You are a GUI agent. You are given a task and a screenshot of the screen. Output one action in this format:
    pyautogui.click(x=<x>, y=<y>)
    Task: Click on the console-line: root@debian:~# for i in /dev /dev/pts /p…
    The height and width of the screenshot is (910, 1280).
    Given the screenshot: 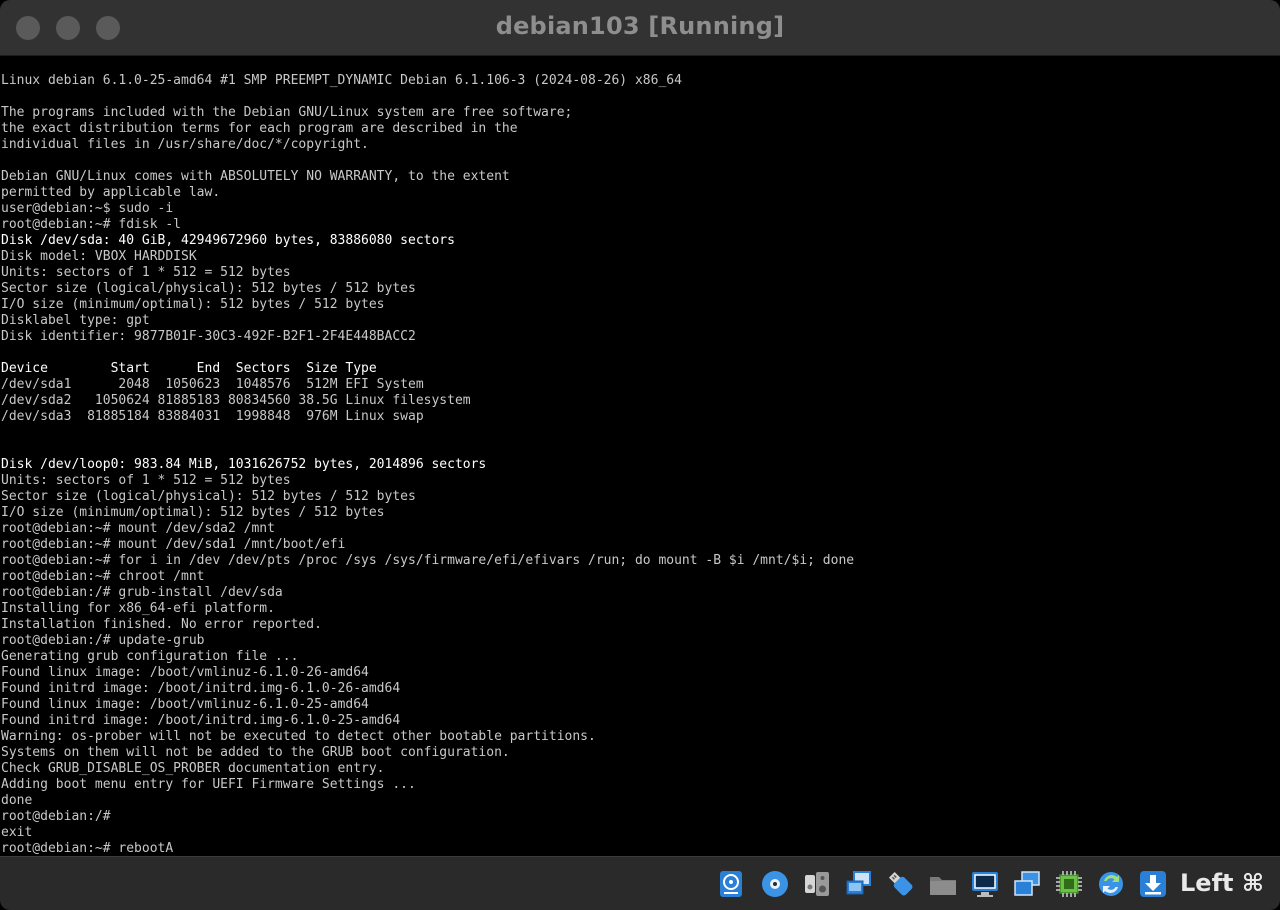 What is the action you would take?
    pyautogui.click(x=428, y=560)
    